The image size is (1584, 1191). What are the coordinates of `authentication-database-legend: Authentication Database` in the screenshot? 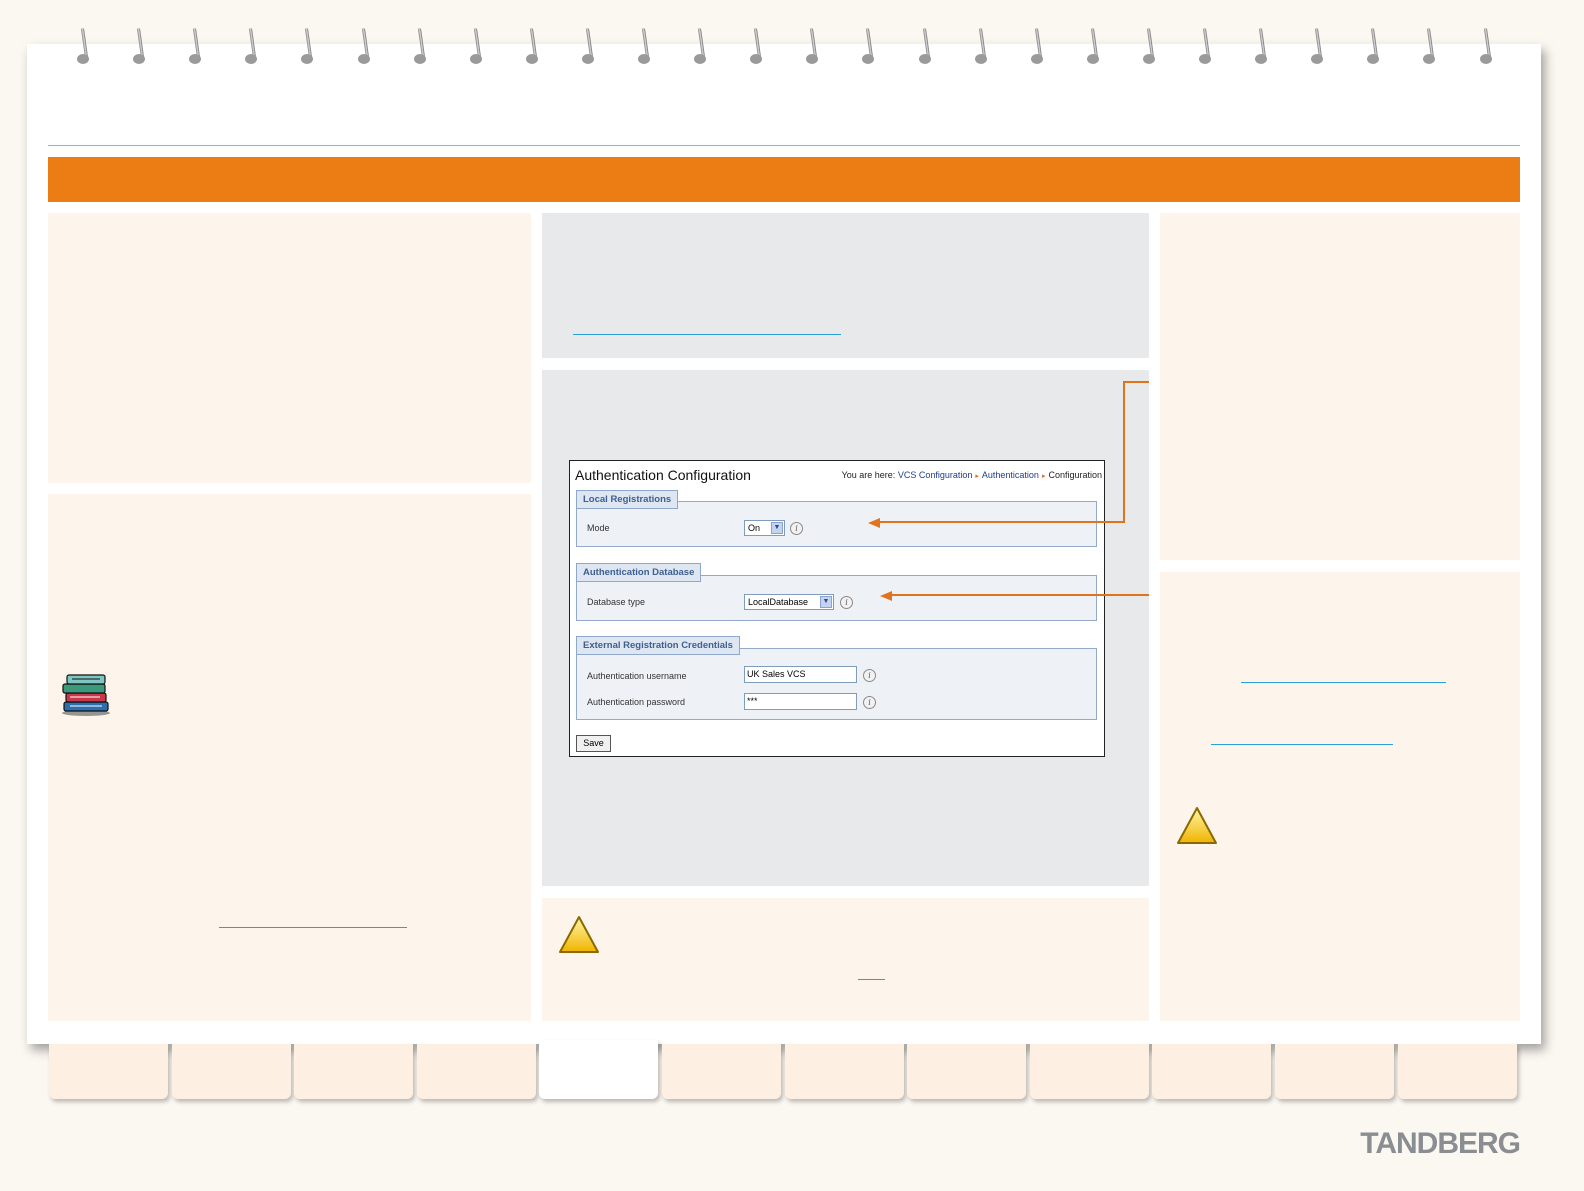 It's located at (639, 572).